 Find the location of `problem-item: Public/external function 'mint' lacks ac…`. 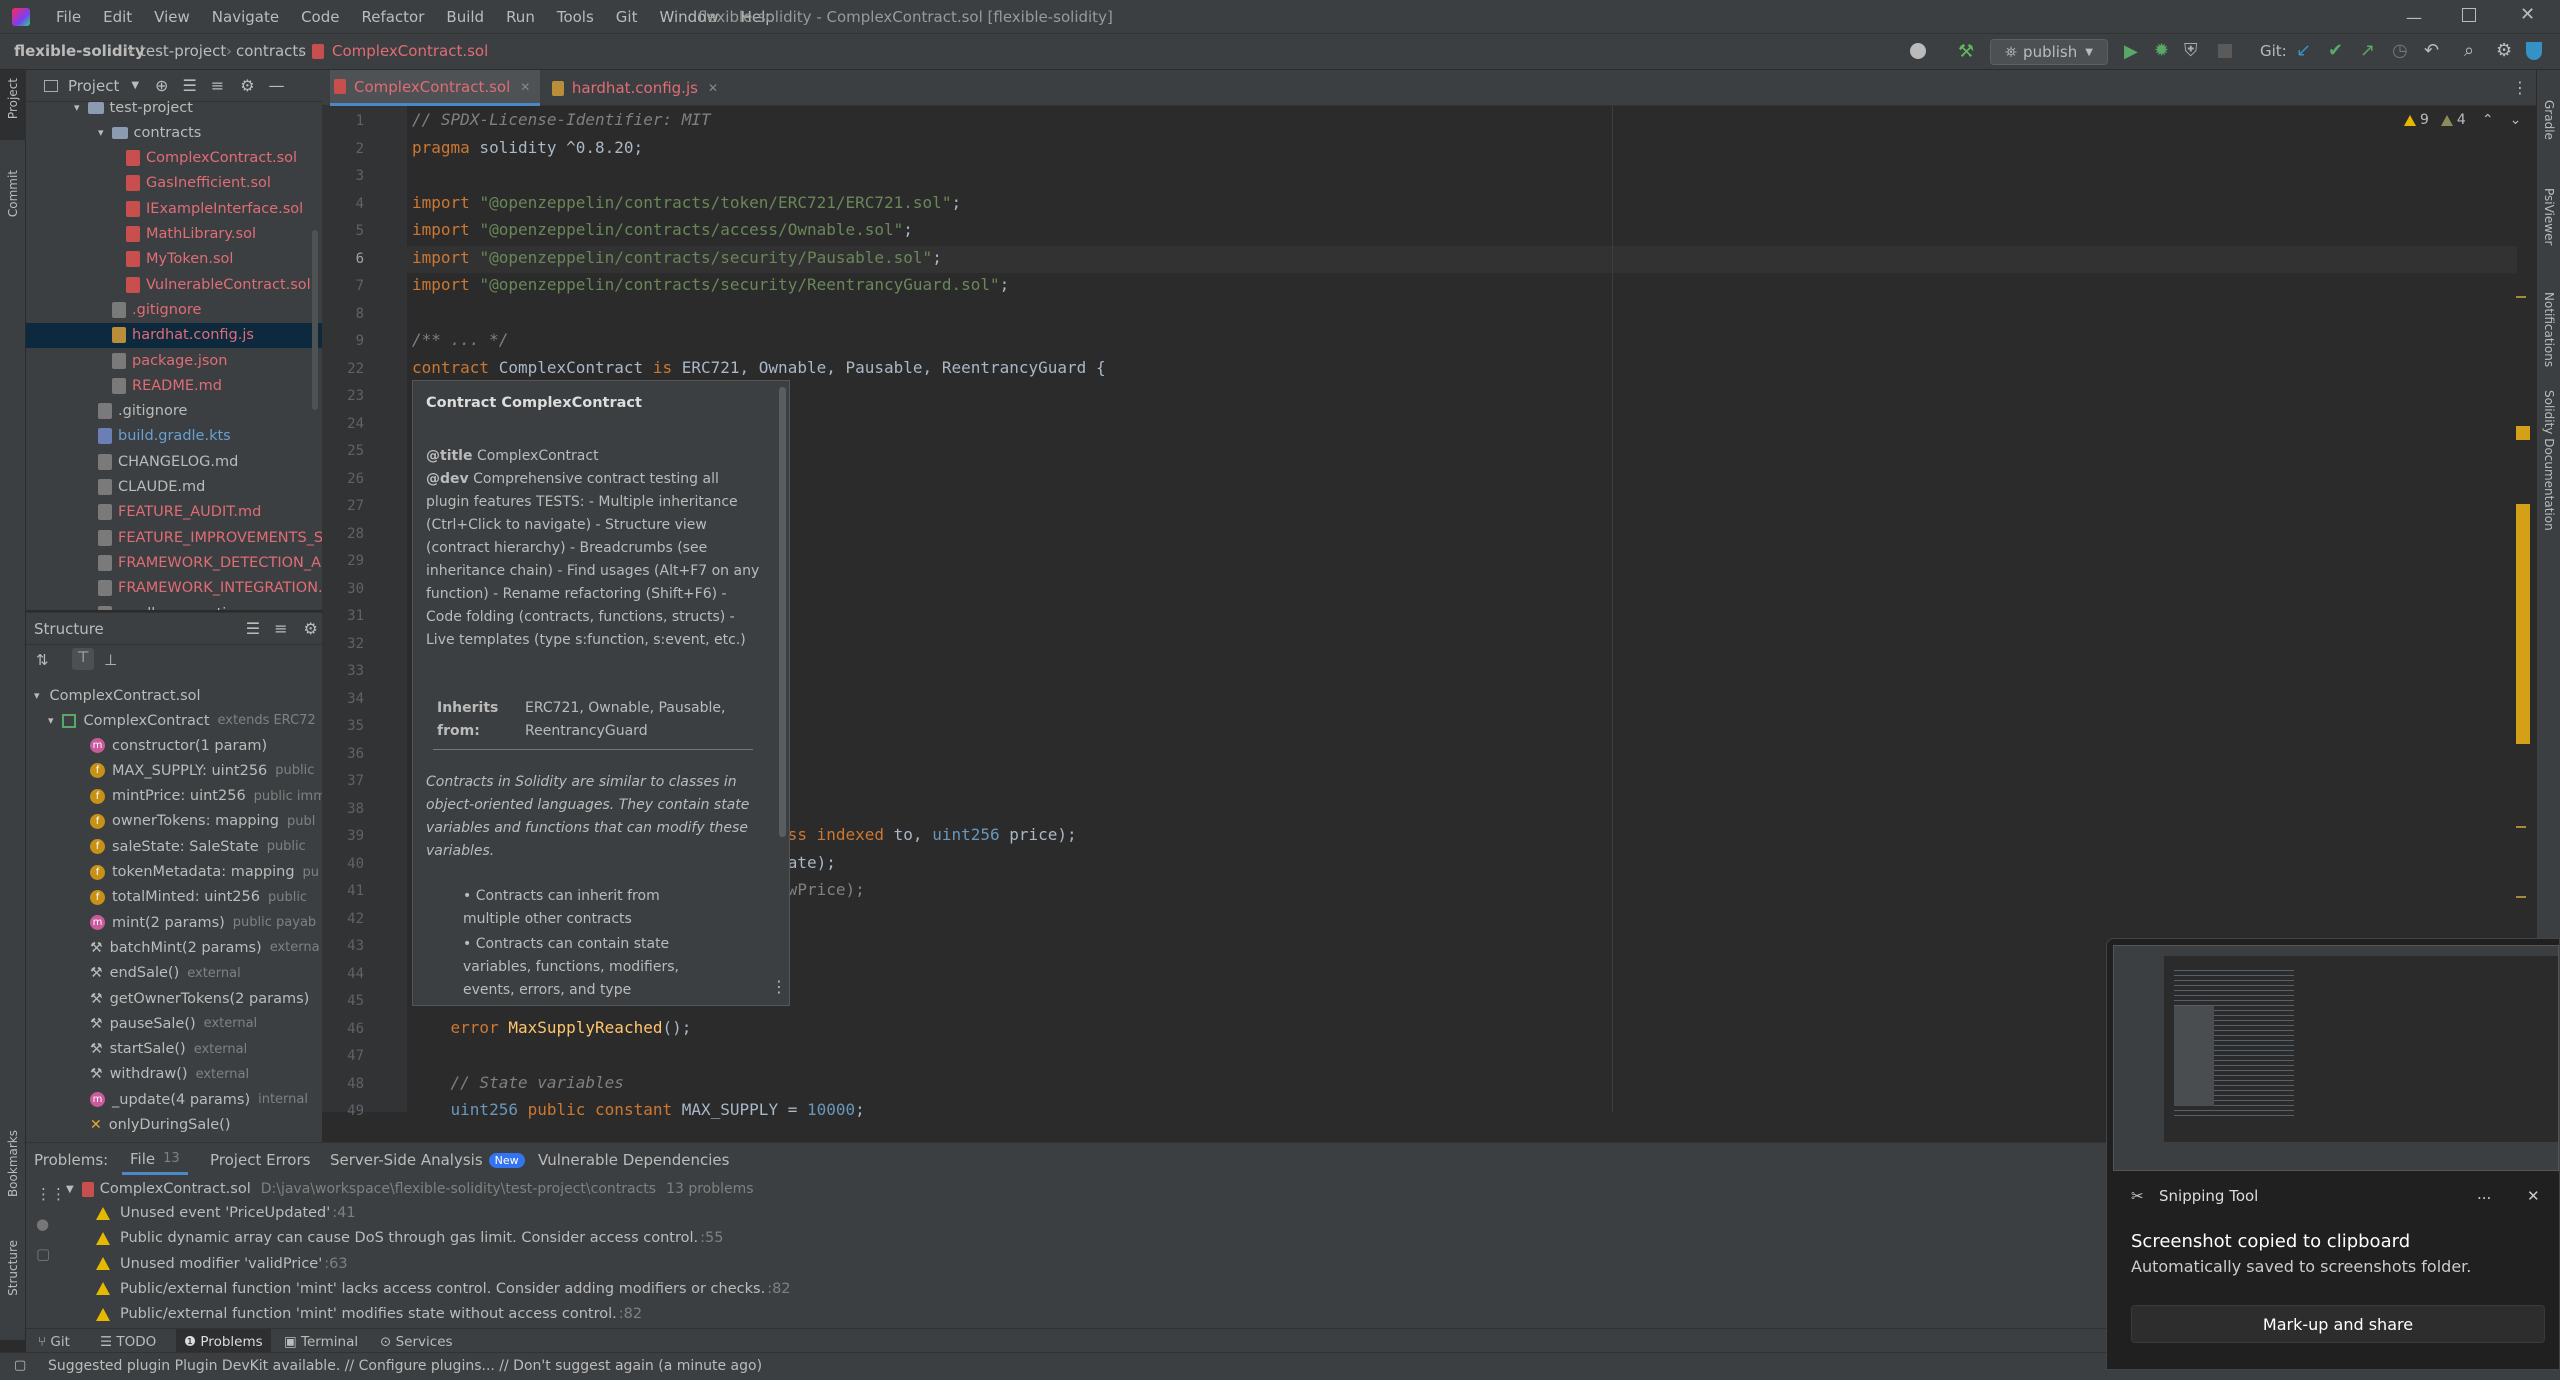

problem-item: Public/external function 'mint' lacks ac… is located at coordinates (443, 1289).